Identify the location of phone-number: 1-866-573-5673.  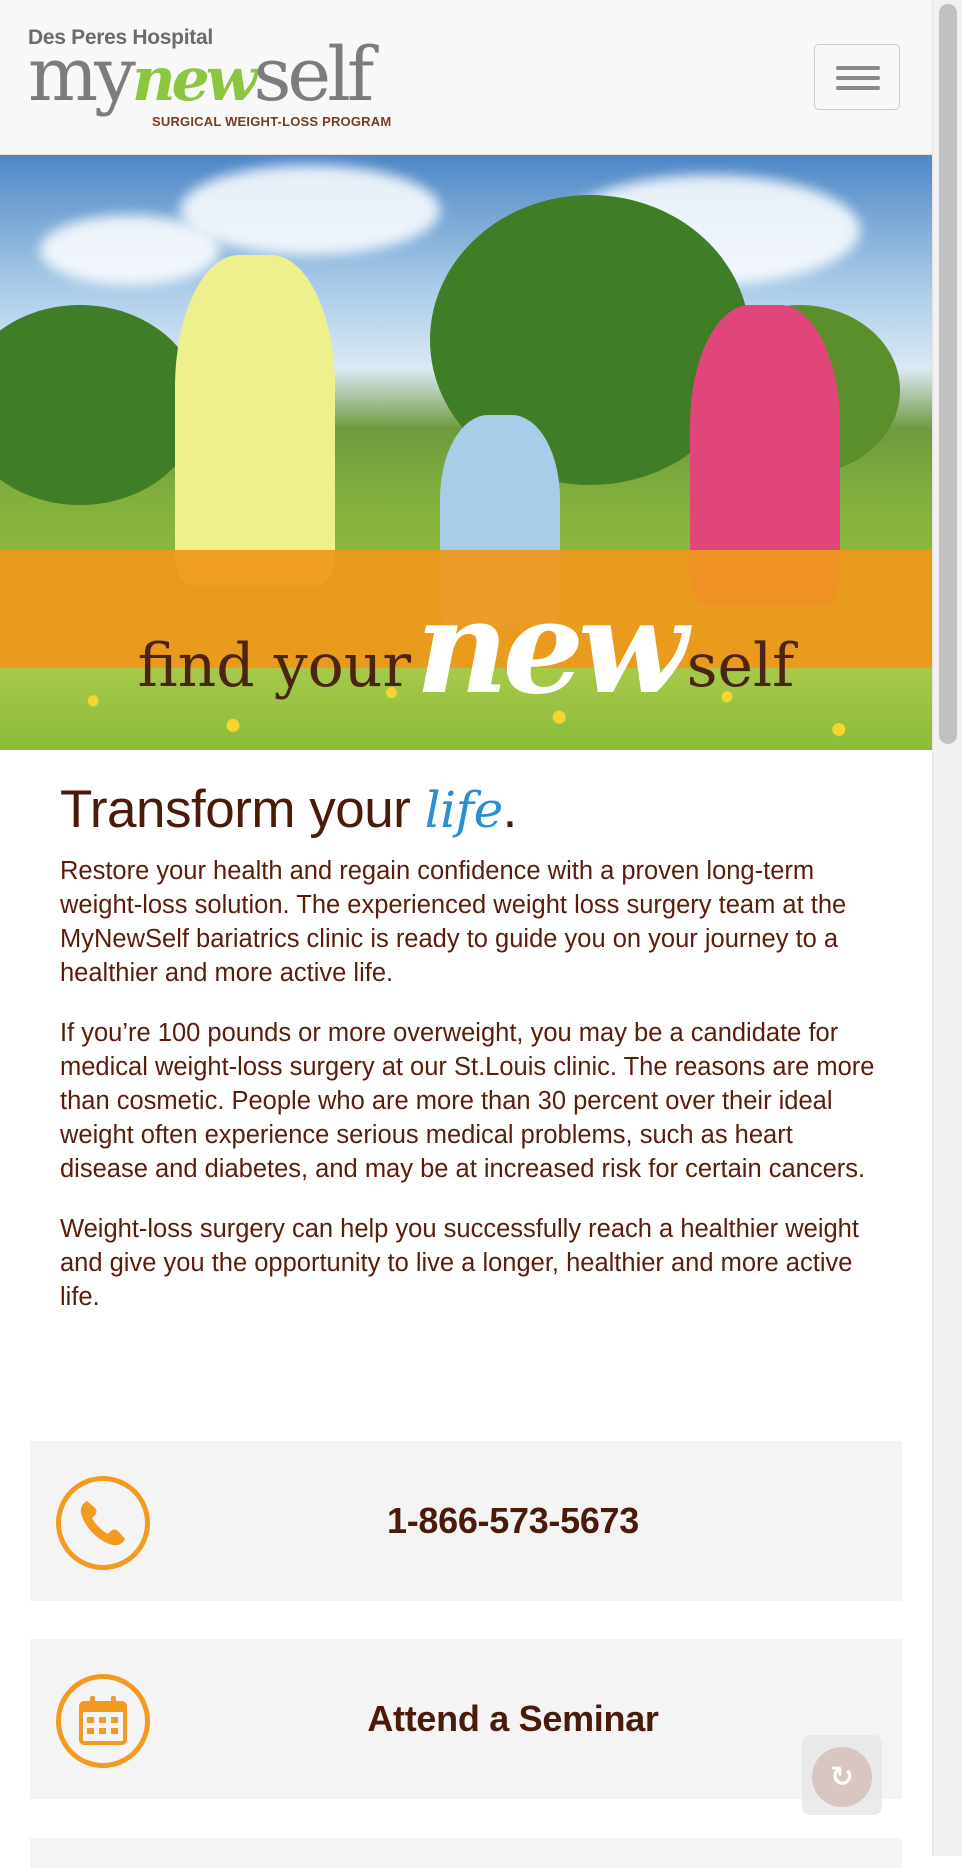
(512, 1520).